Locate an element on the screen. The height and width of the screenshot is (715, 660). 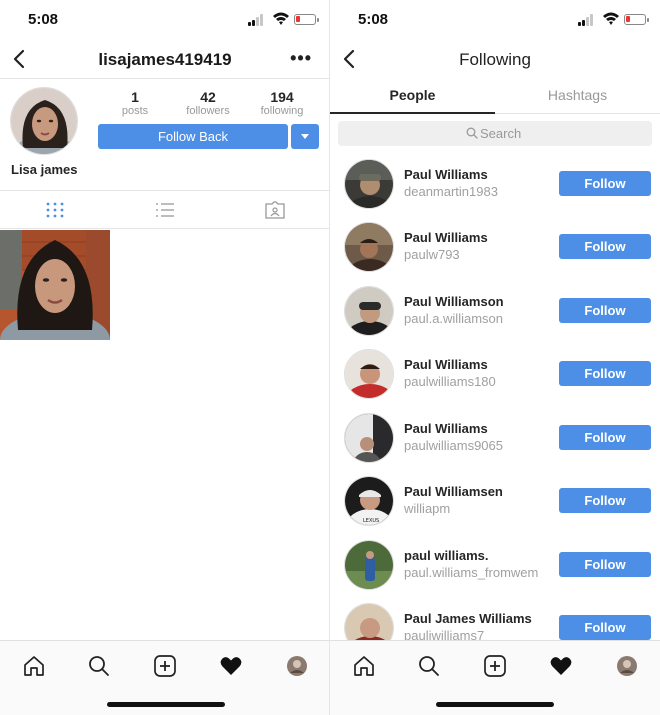
following-count: 194 is located at coordinates (282, 97).